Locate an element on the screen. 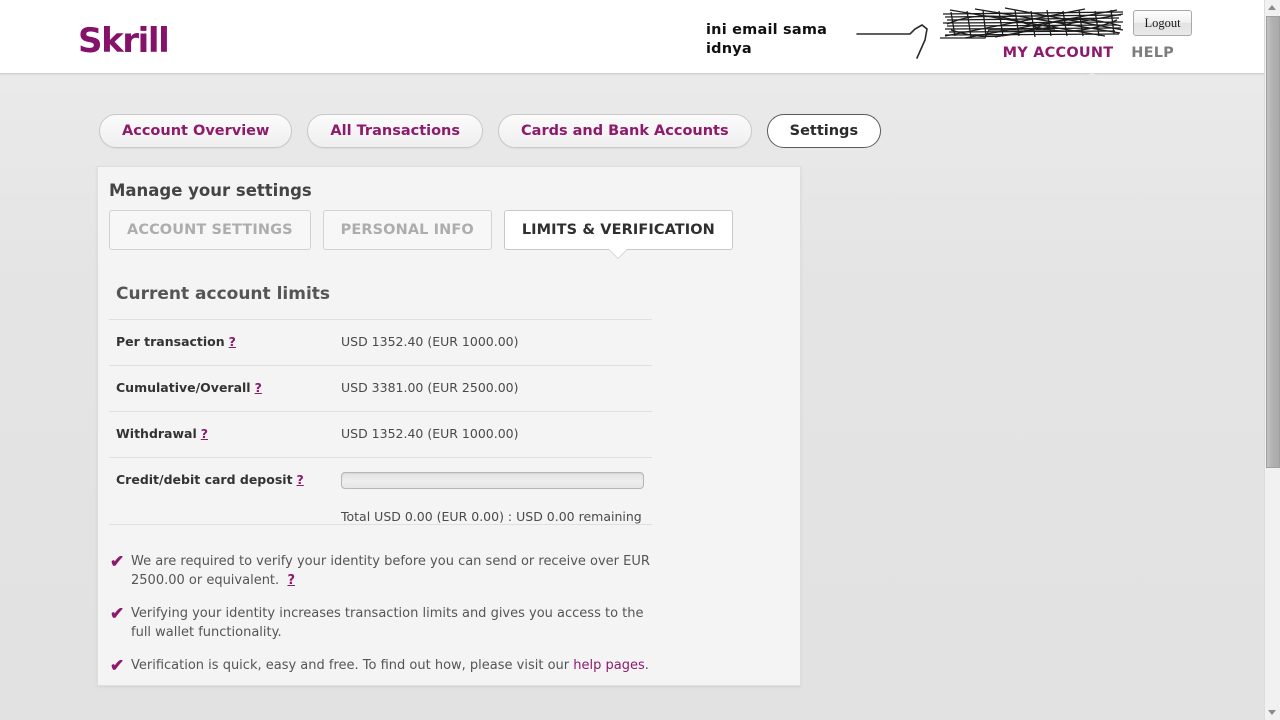 The height and width of the screenshot is (720, 1280). limit-value-cumulative-overall: USD 3381.00 (EUR 2500.00) is located at coordinates (430, 387).